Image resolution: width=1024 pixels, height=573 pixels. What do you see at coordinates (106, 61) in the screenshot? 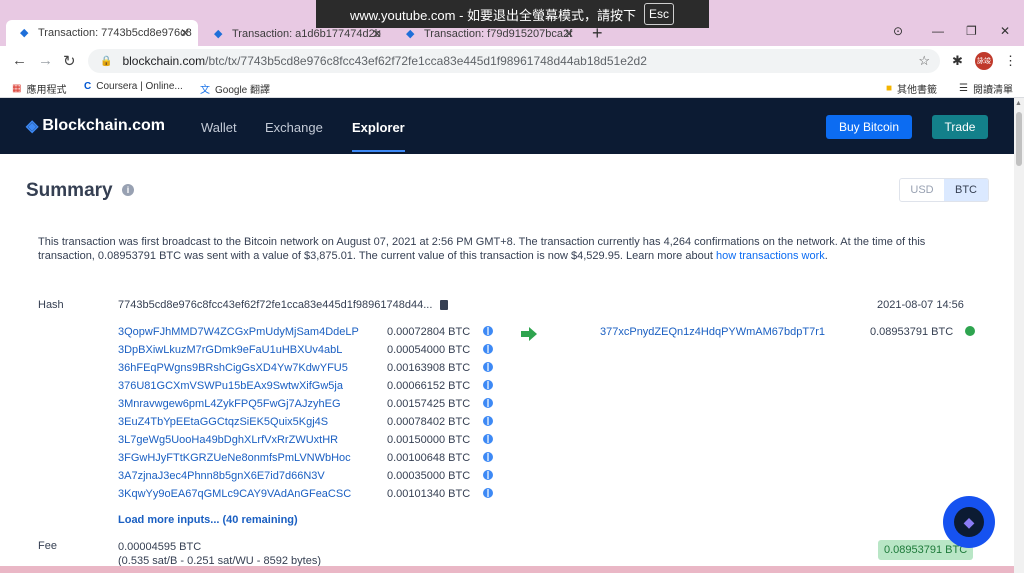
I see `lock-icon: 🔒` at bounding box center [106, 61].